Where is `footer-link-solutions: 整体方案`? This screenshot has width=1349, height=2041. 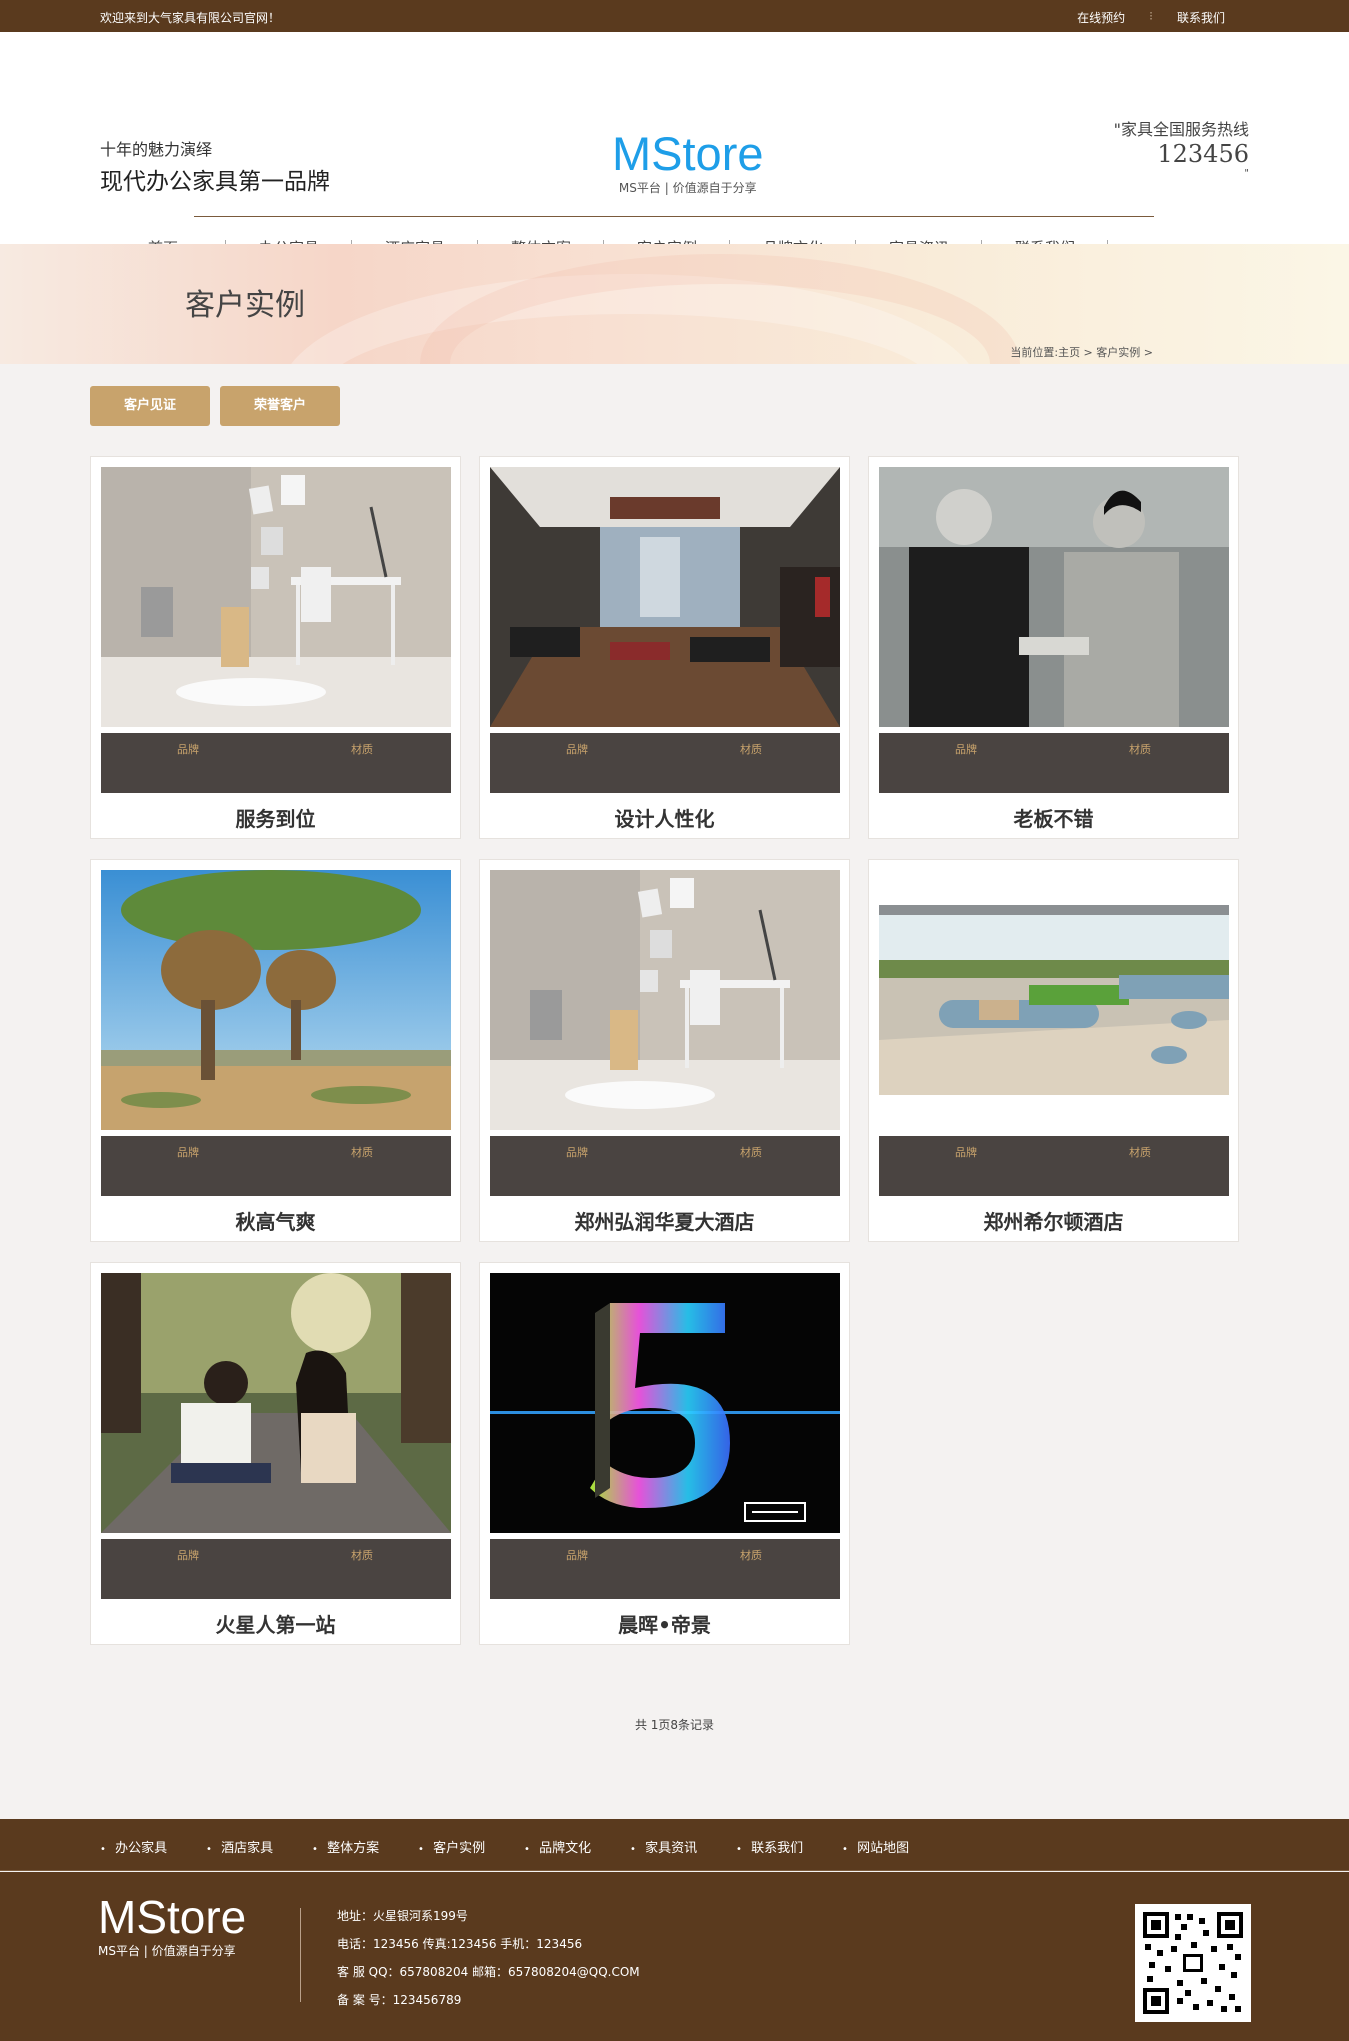 footer-link-solutions: 整体方案 is located at coordinates (365, 1846).